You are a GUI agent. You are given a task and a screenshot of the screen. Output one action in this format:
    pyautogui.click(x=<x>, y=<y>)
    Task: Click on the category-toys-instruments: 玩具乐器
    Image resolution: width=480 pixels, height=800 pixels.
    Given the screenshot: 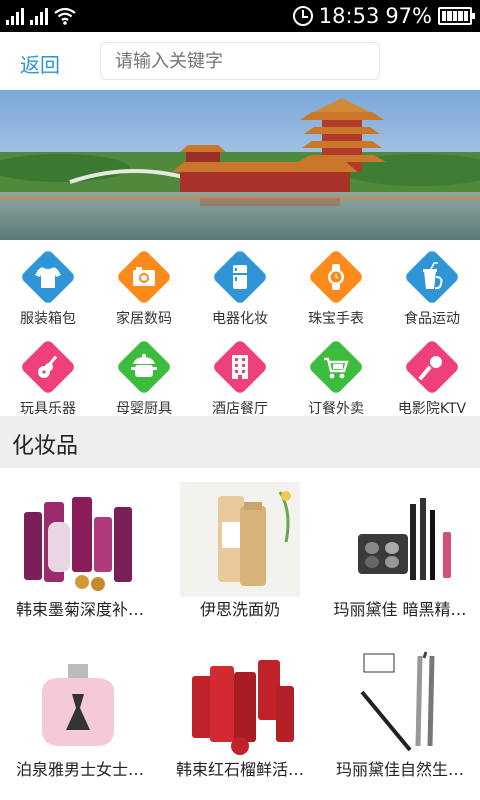 What is the action you would take?
    pyautogui.click(x=48, y=378)
    